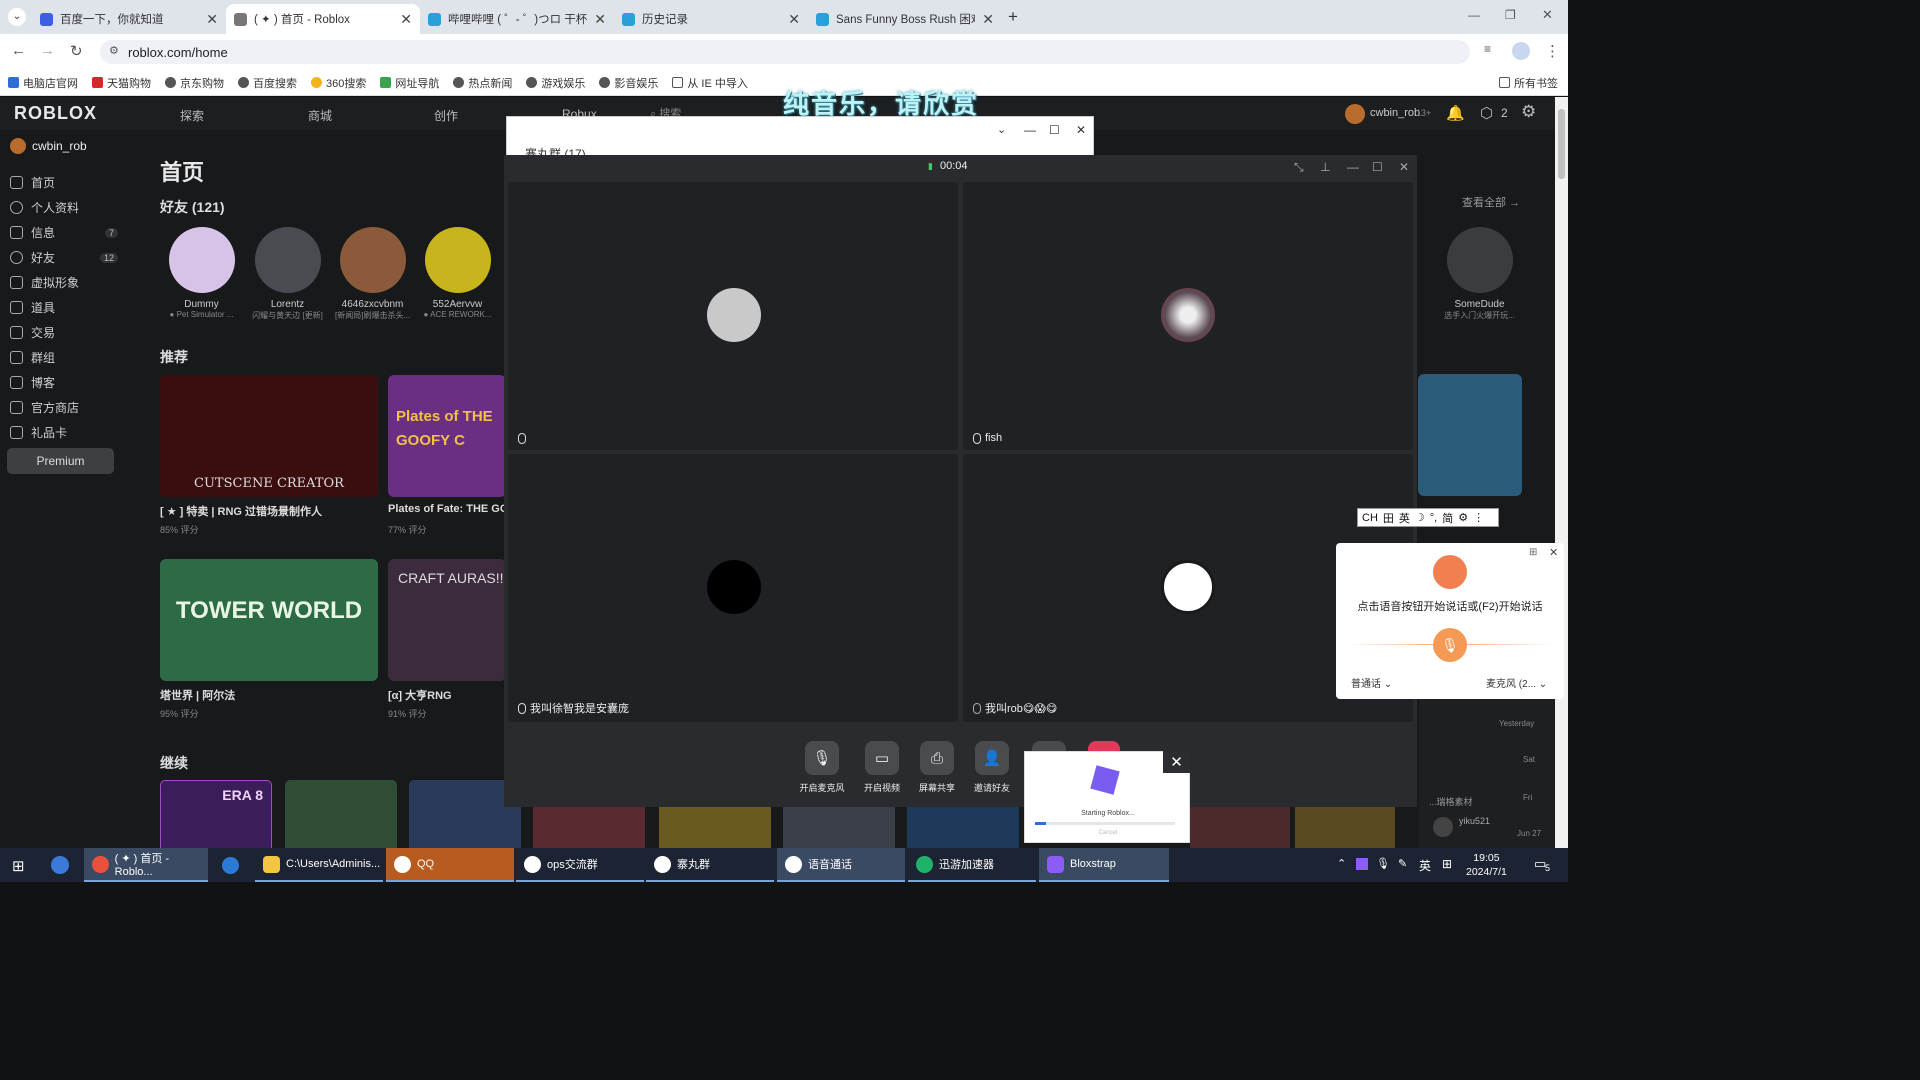 This screenshot has width=1920, height=1080. Describe the element at coordinates (1528, 83) in the screenshot. I see `all-bookmarks: 所有书签` at that location.